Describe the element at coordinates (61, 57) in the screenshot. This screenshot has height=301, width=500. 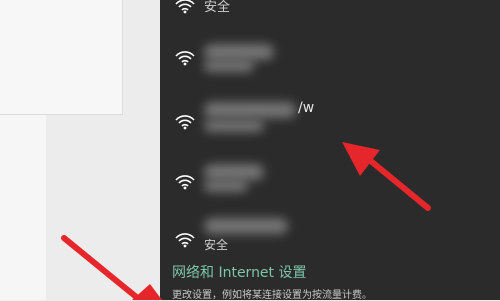
I see `background-window` at that location.